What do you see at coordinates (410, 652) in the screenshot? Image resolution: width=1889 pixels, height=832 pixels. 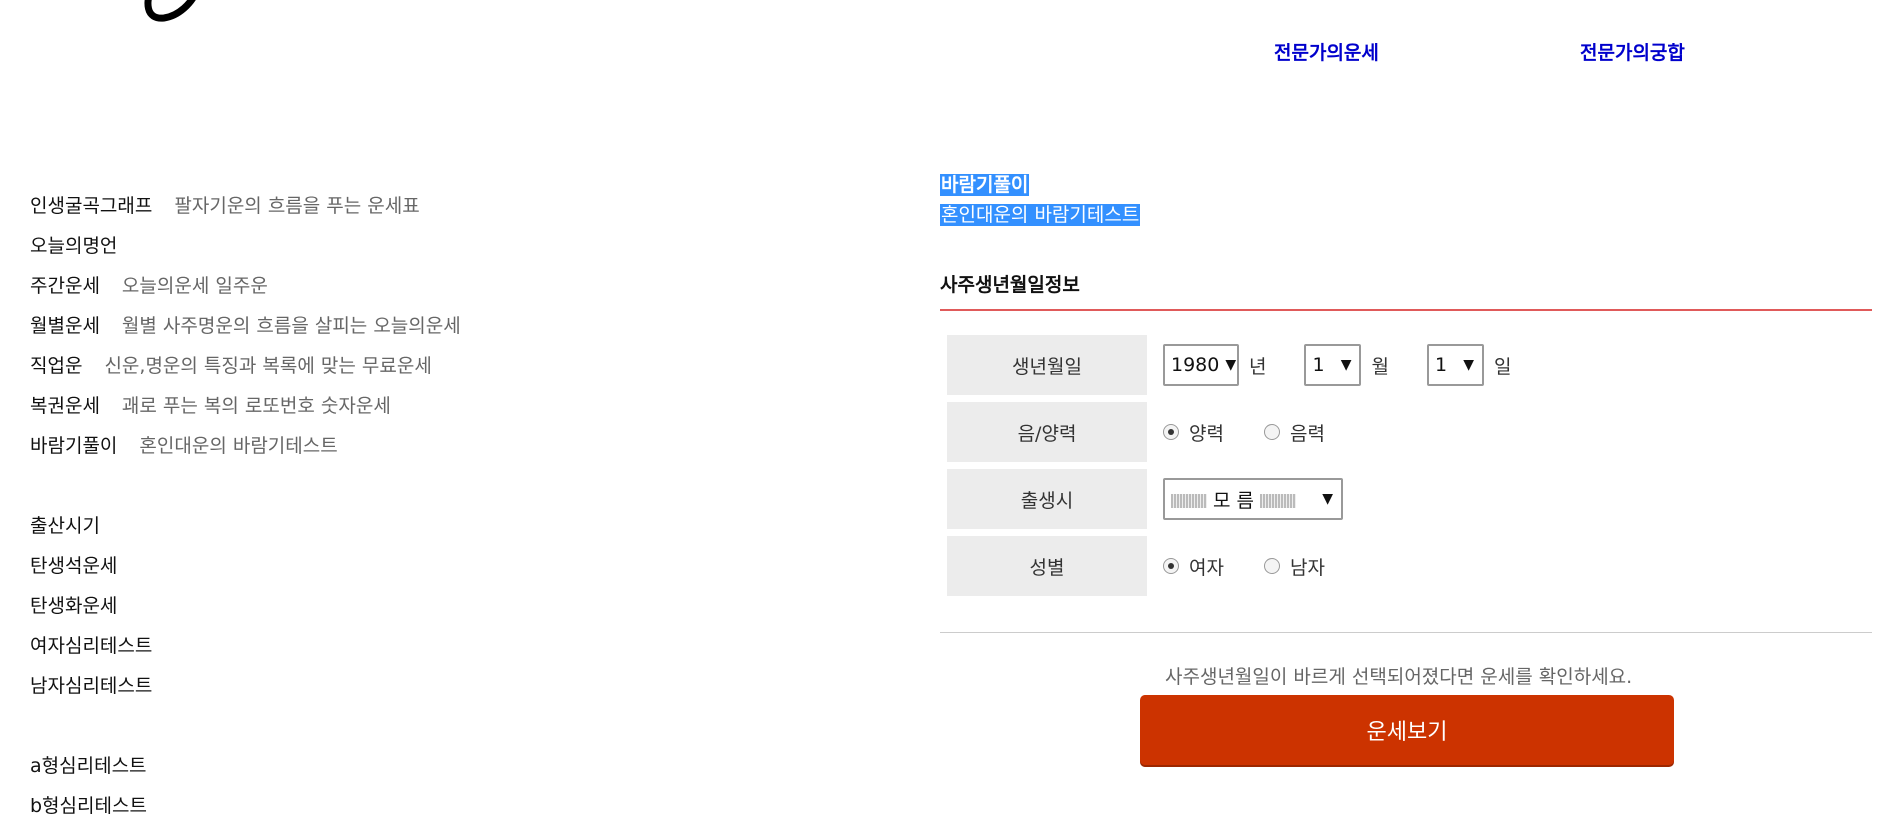 I see `menu-item-female-test: 여자심리테스트` at bounding box center [410, 652].